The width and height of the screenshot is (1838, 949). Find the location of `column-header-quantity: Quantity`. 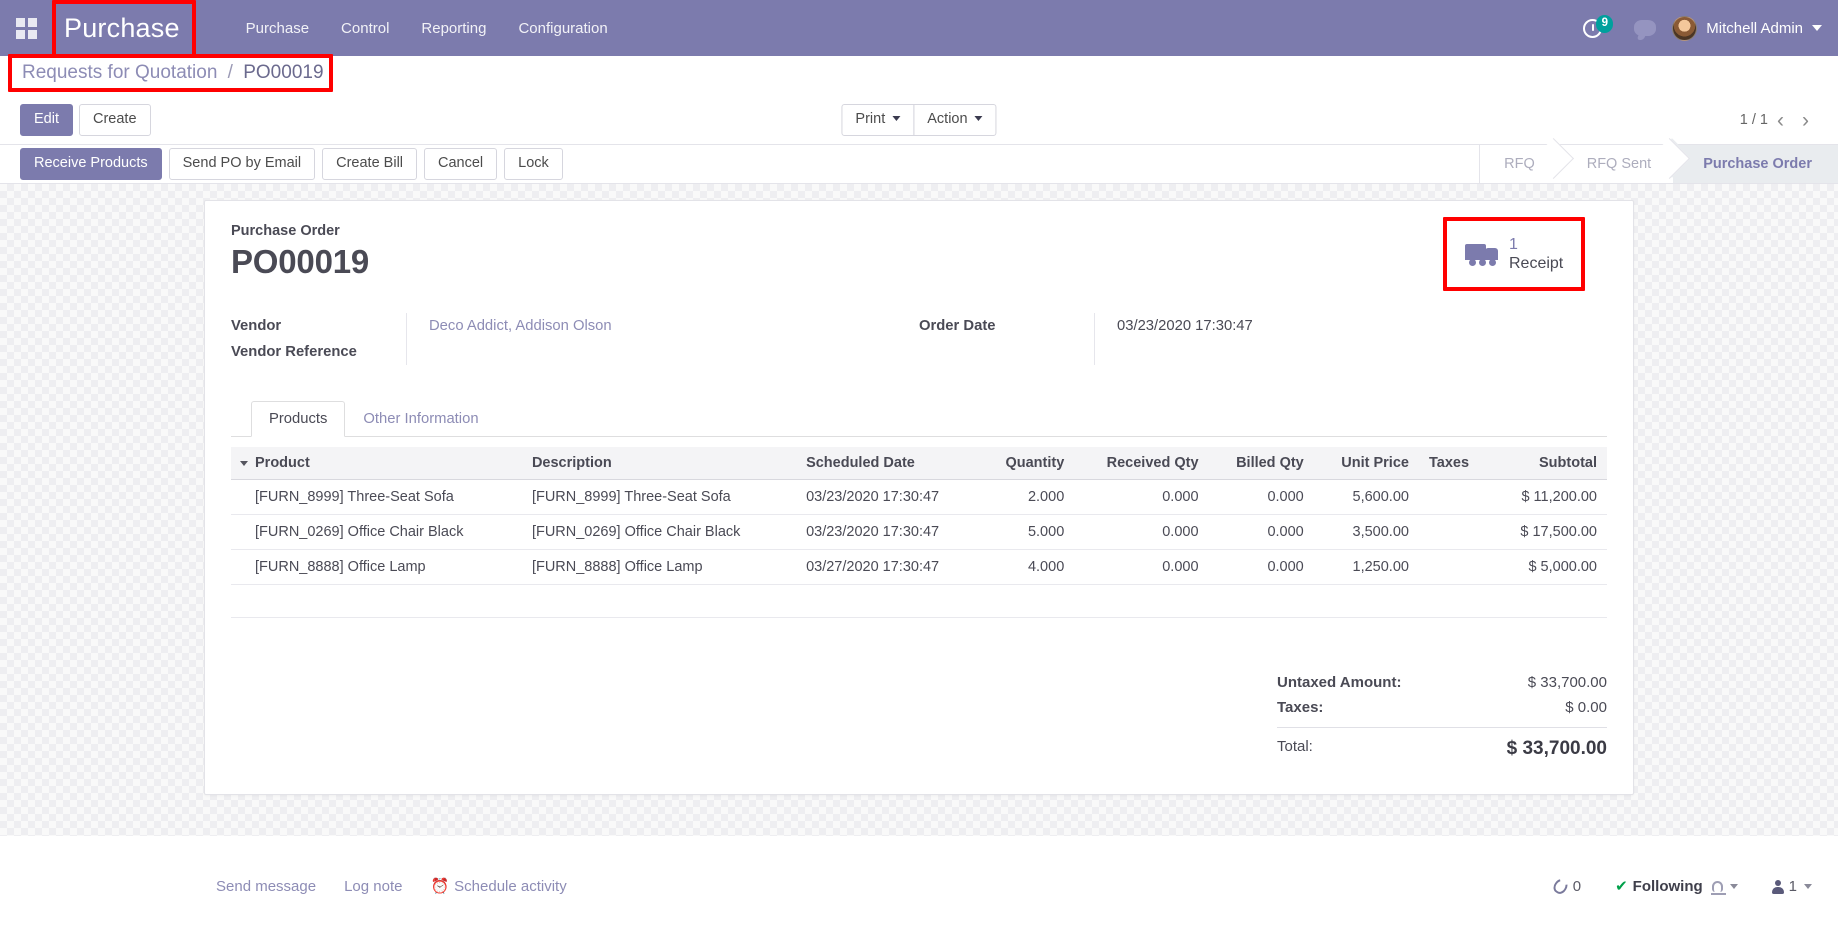

column-header-quantity: Quantity is located at coordinates (1027, 464).